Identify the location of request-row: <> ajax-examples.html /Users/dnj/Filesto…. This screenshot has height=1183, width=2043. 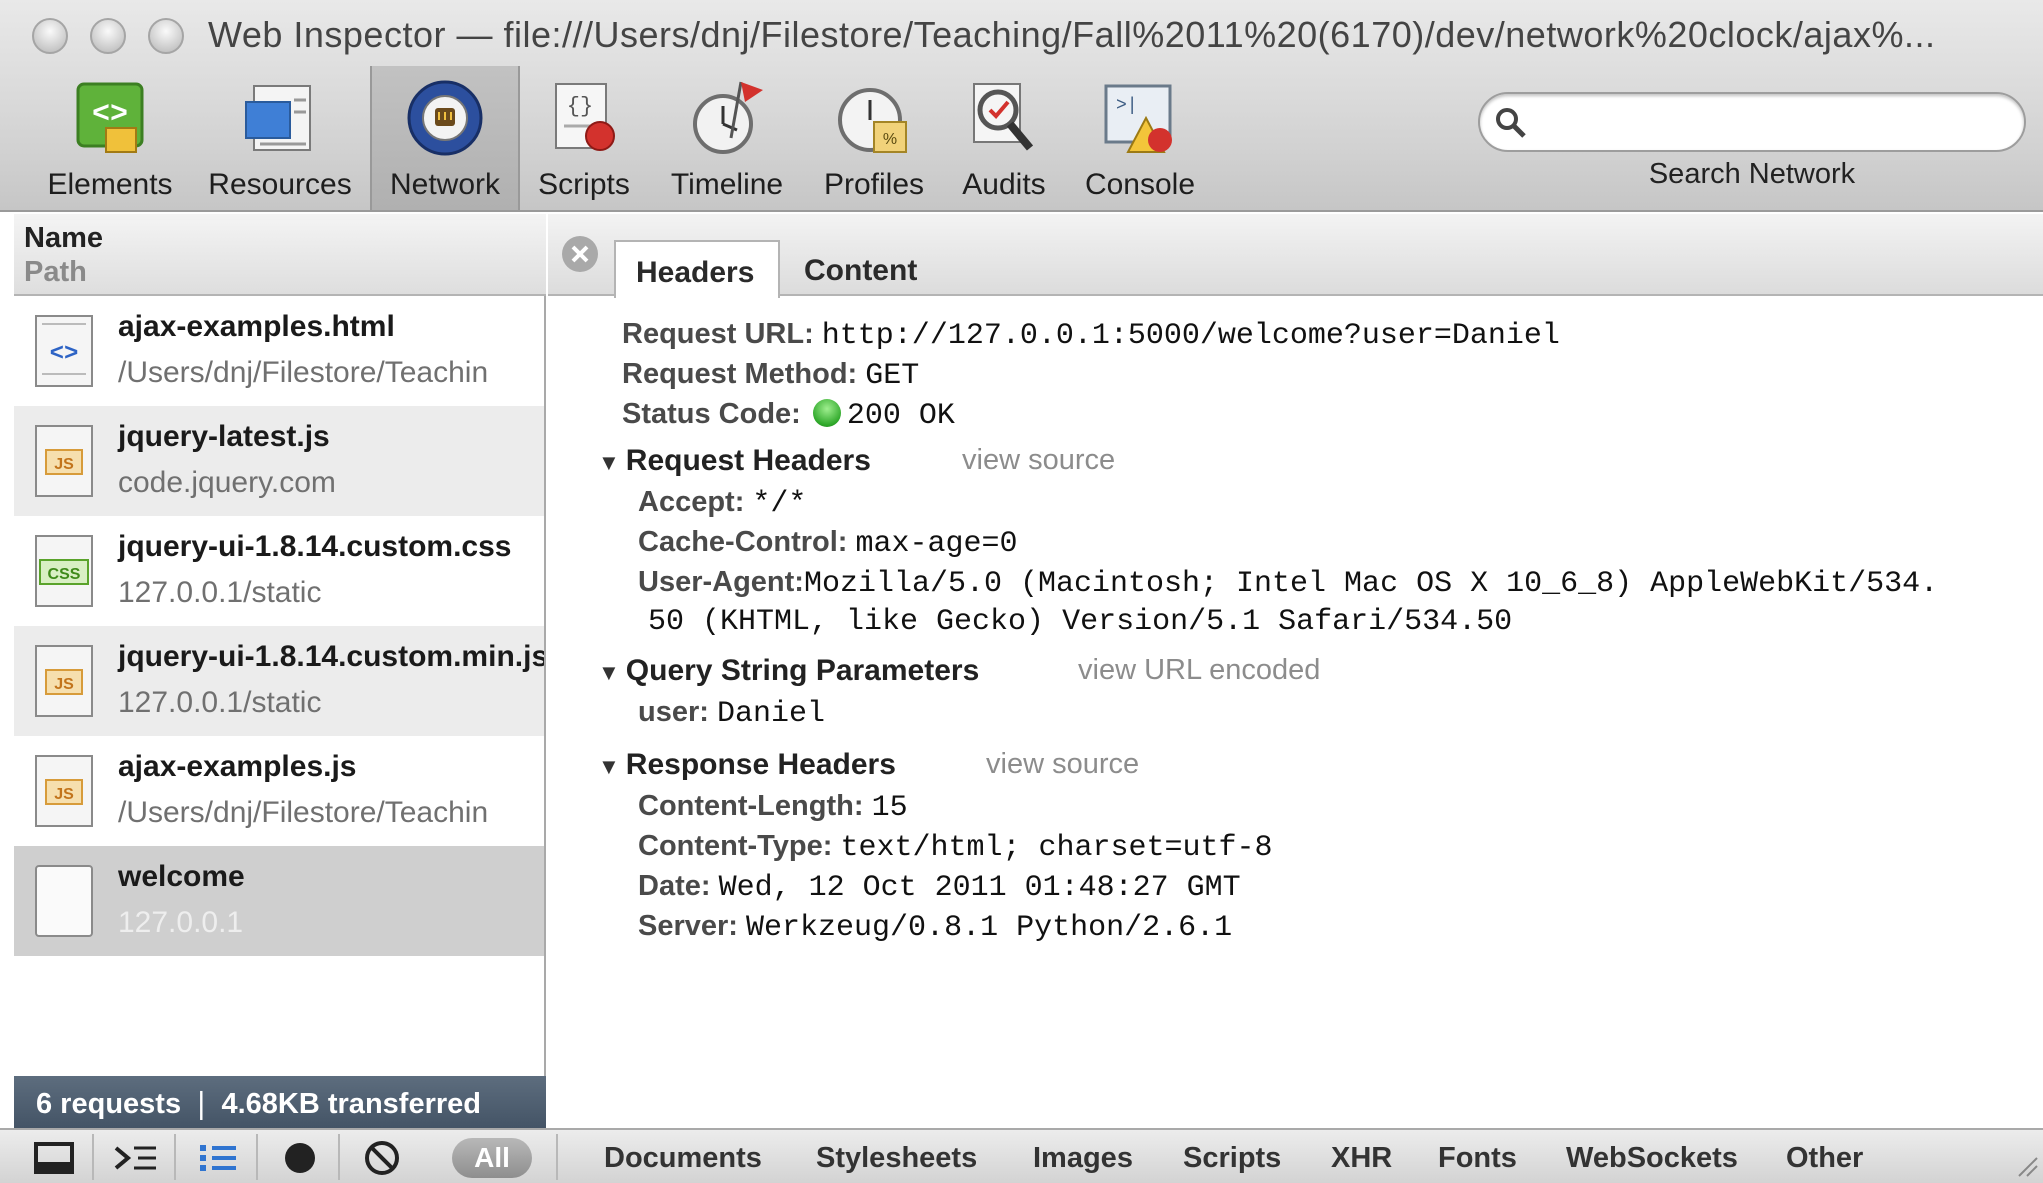
(279, 351).